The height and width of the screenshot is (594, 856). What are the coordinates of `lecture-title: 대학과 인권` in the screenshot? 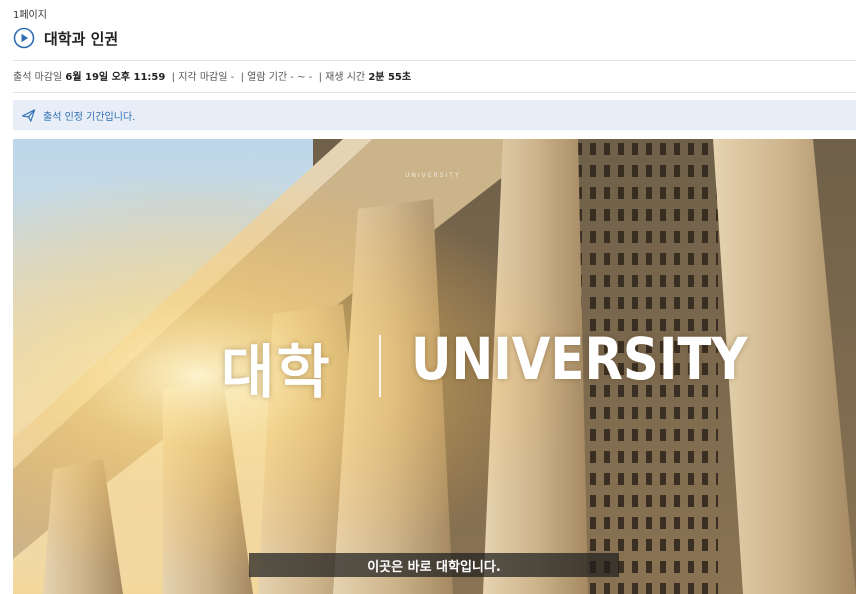 It's located at (81, 38).